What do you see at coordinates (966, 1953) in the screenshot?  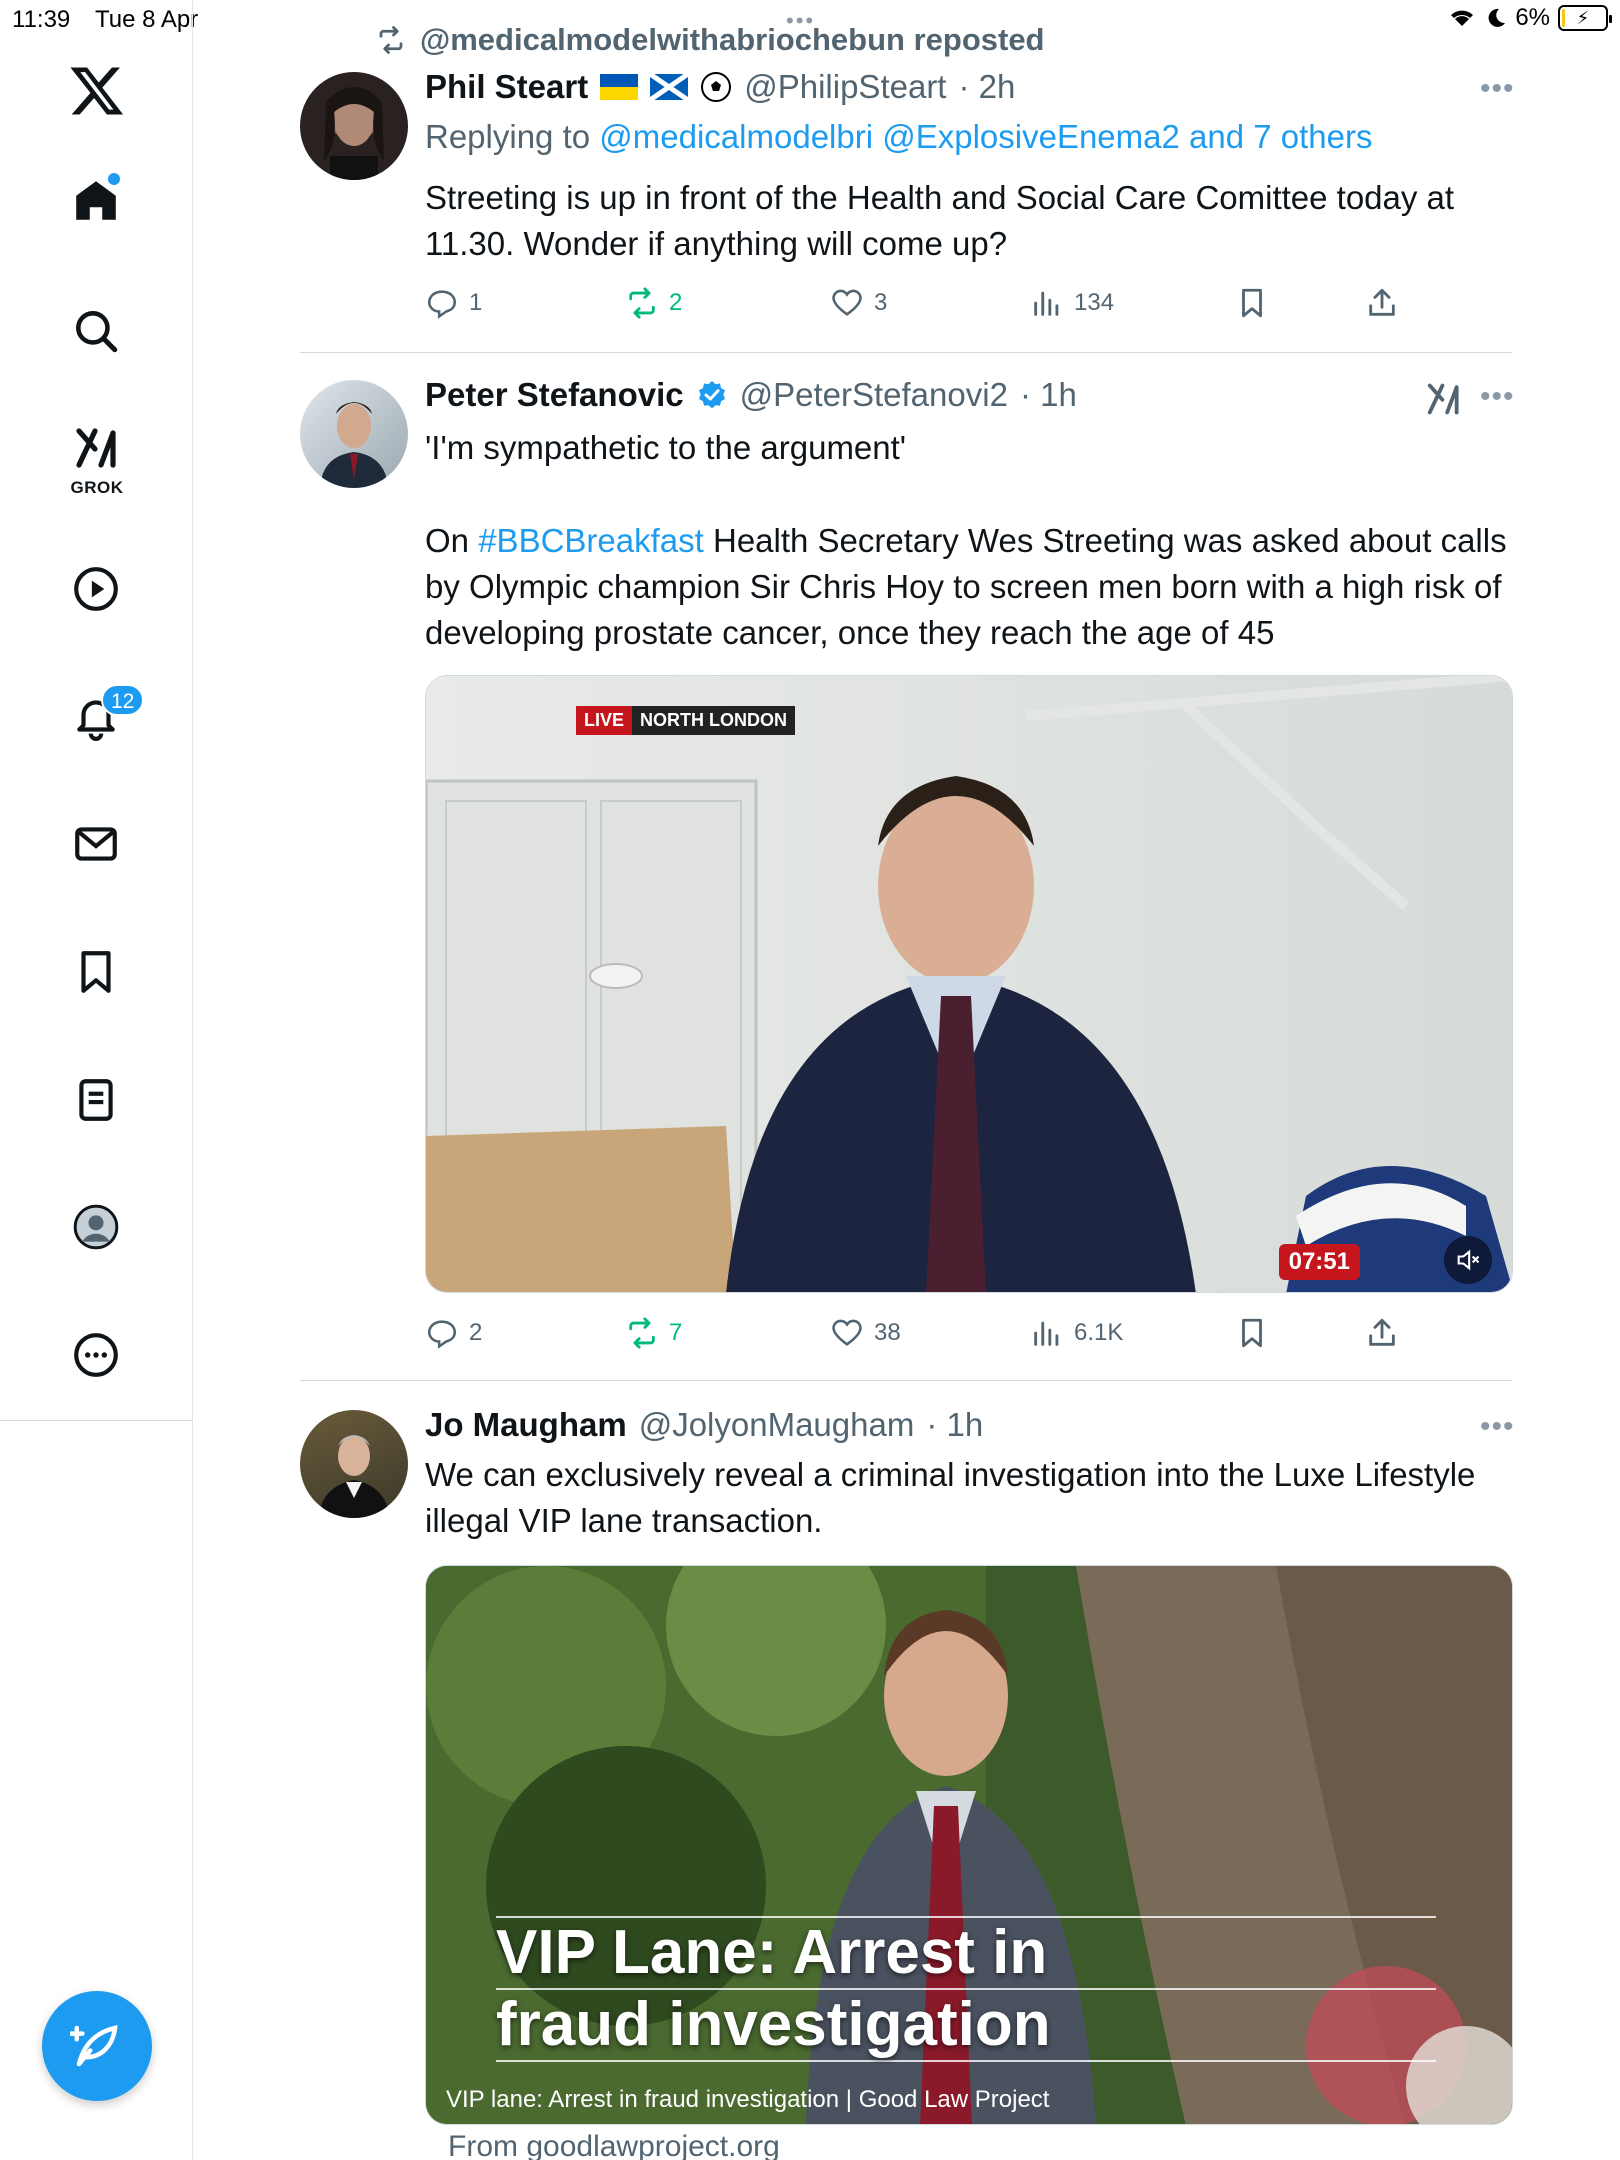 I see `card-headline-line-1: VIP Lane: Arrest in` at bounding box center [966, 1953].